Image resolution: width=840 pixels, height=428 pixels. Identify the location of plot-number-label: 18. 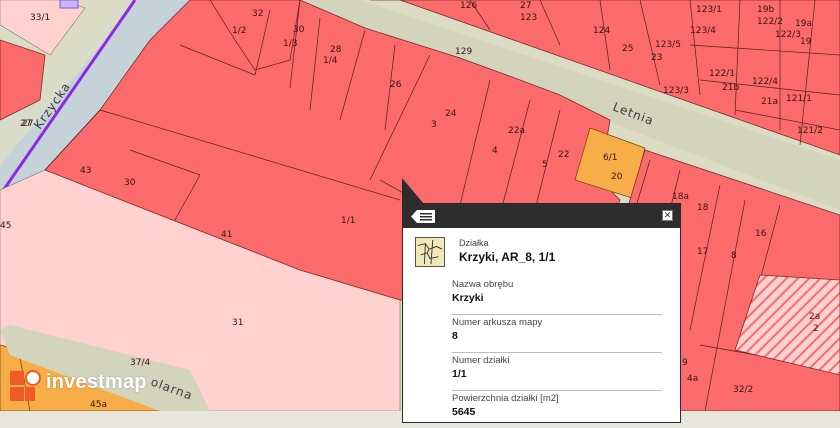
(703, 208).